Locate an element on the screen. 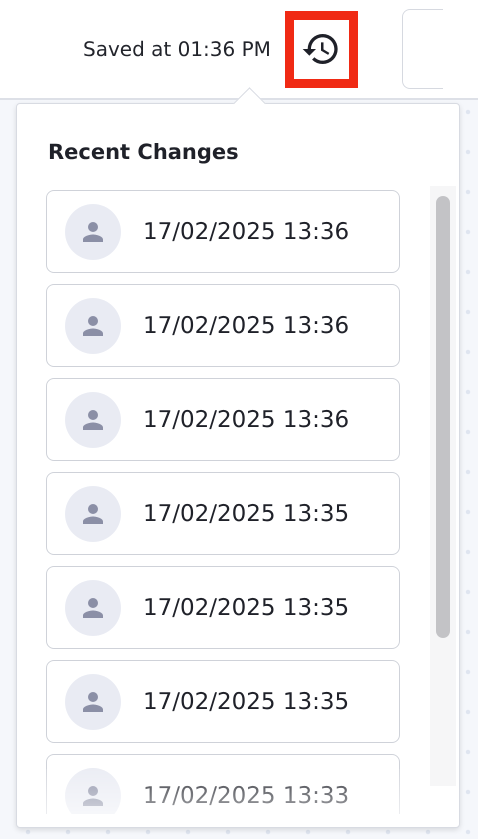 Image resolution: width=478 pixels, height=839 pixels. avatar-icon is located at coordinates (93, 791).